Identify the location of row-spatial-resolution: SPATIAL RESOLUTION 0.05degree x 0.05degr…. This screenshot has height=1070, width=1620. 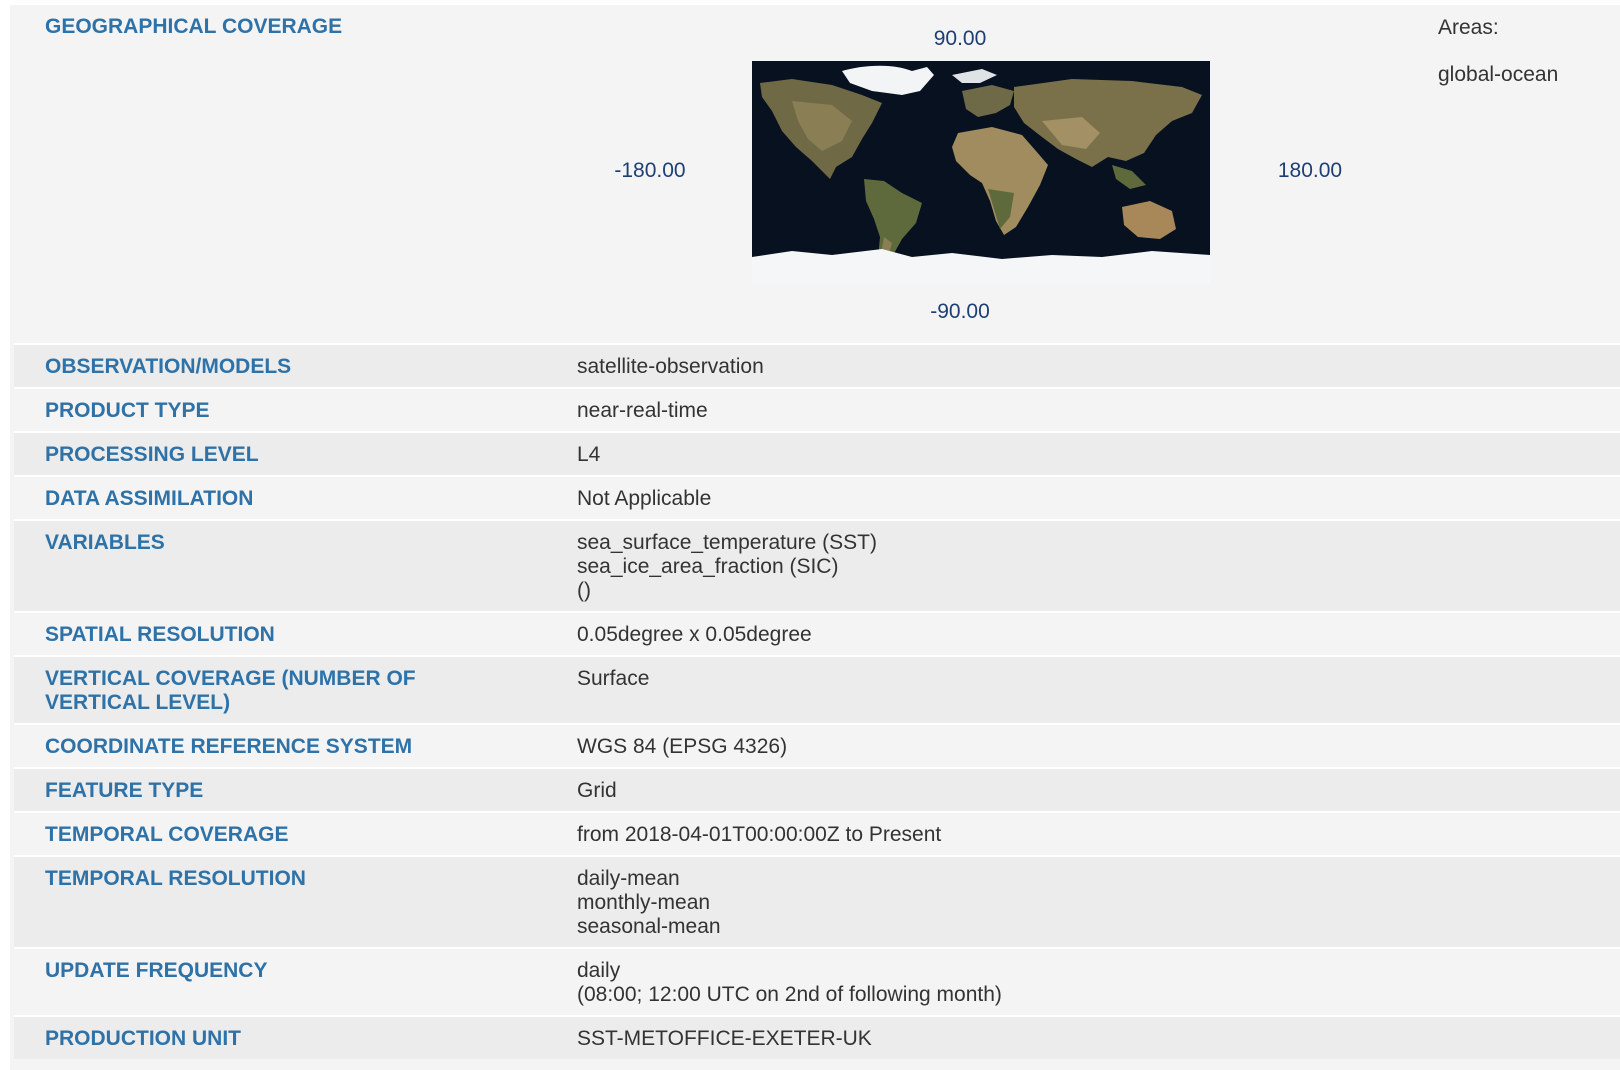
(817, 633).